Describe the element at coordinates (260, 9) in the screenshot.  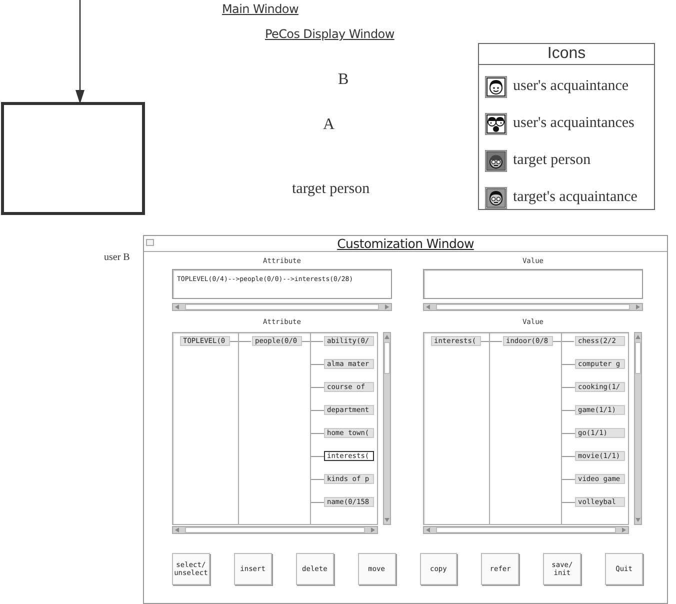
I see `window-label: Main Window` at that location.